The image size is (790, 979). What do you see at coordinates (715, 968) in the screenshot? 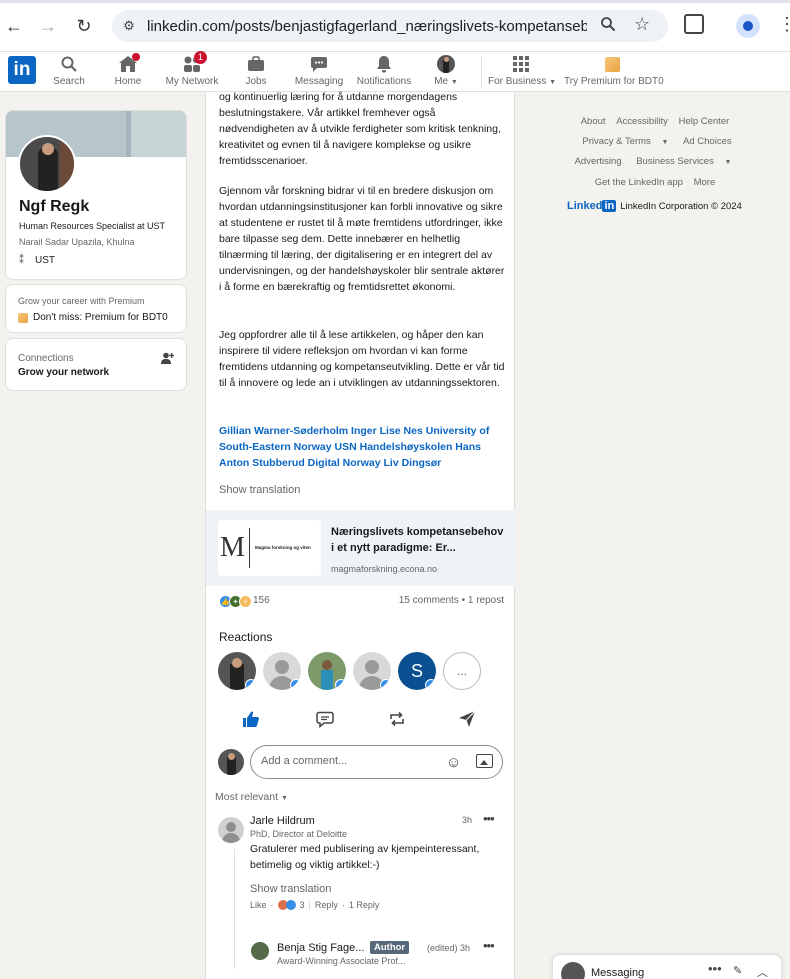
I see `messaging-more-icon: •••` at bounding box center [715, 968].